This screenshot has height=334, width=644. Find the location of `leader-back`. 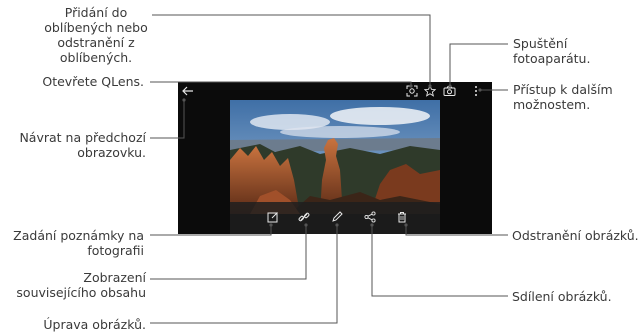

leader-back is located at coordinates (167, 119).